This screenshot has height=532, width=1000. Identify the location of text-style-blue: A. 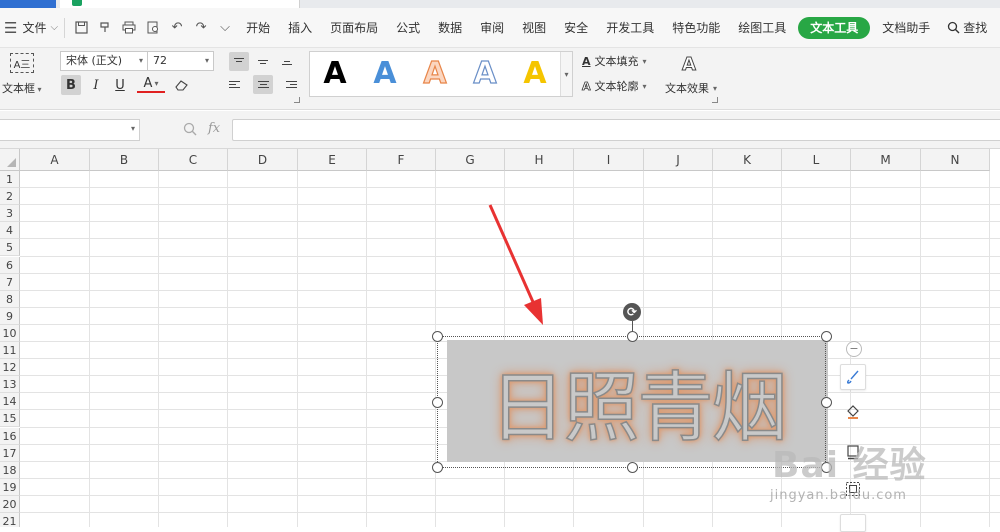
(385, 74).